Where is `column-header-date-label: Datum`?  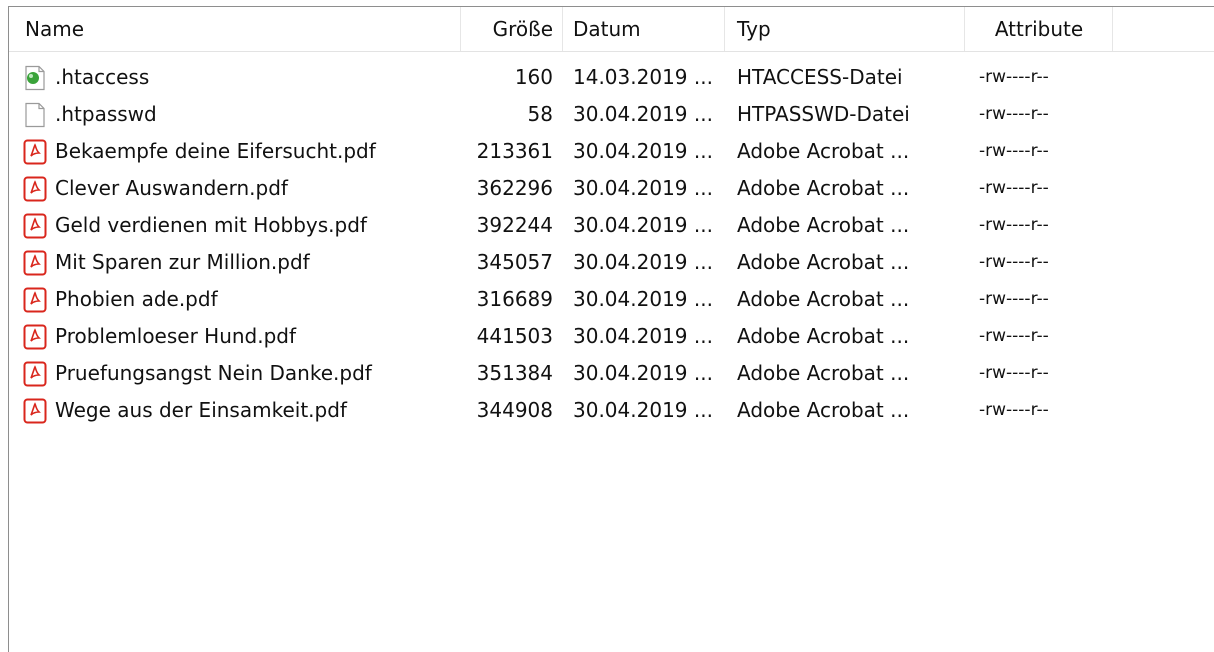 column-header-date-label: Datum is located at coordinates (607, 29).